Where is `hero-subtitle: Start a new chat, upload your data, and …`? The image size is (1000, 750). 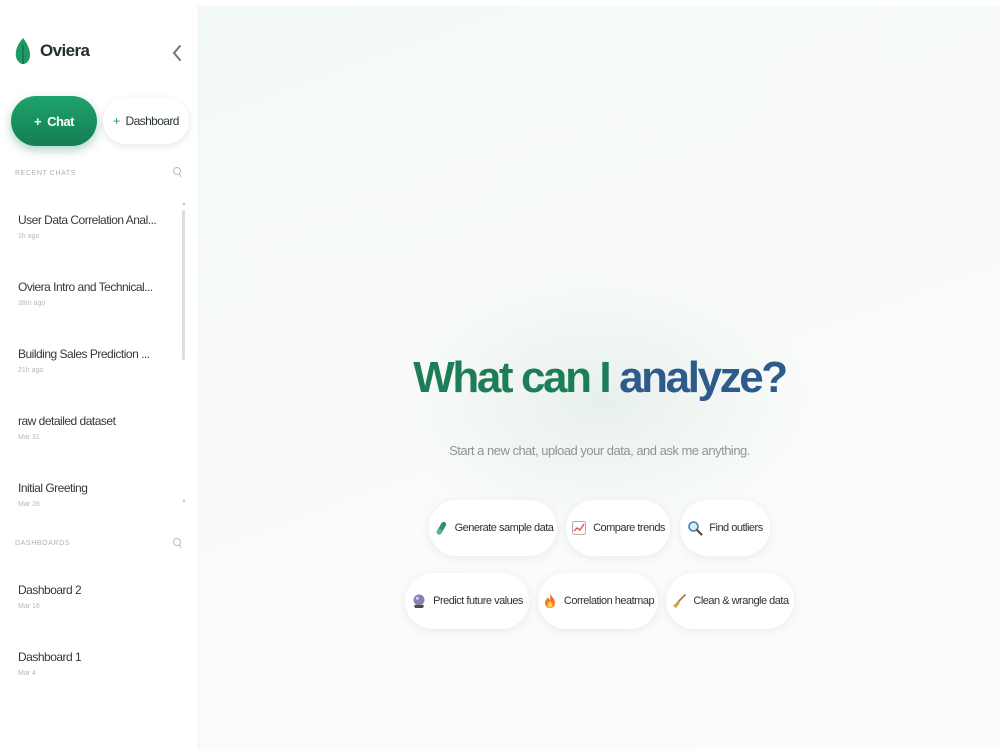
hero-subtitle: Start a new chat, upload your data, and … is located at coordinates (599, 450).